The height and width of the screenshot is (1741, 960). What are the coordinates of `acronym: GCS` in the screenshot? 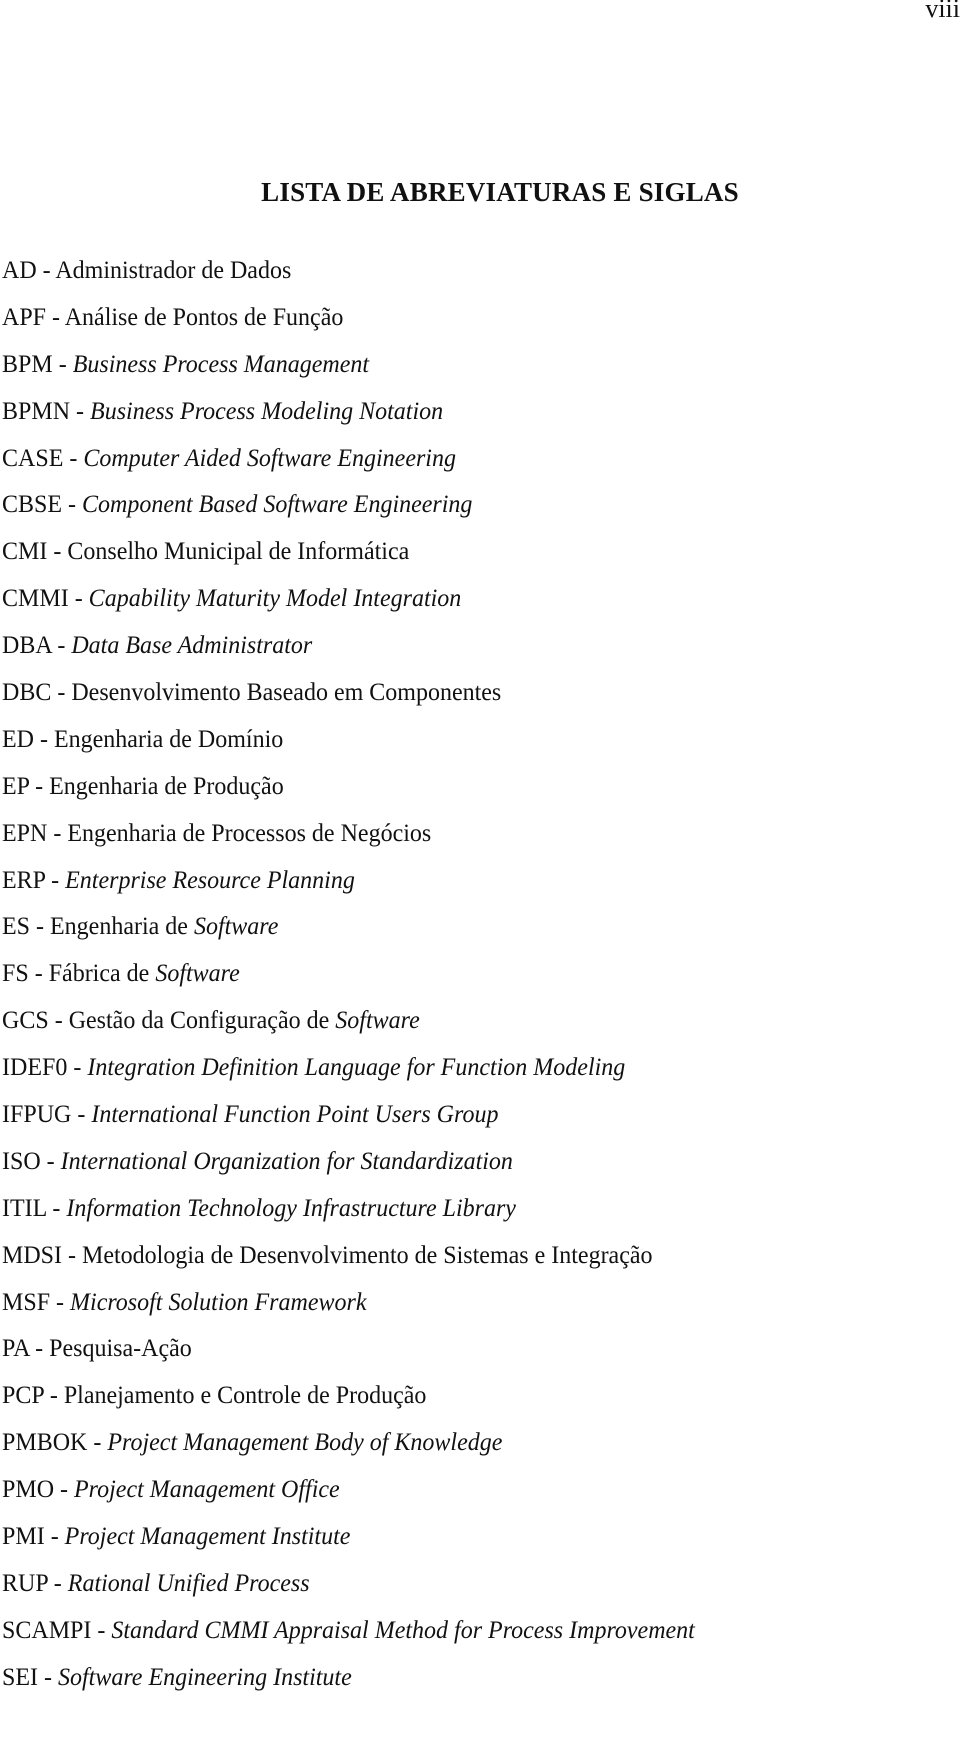 It's located at (25, 1021).